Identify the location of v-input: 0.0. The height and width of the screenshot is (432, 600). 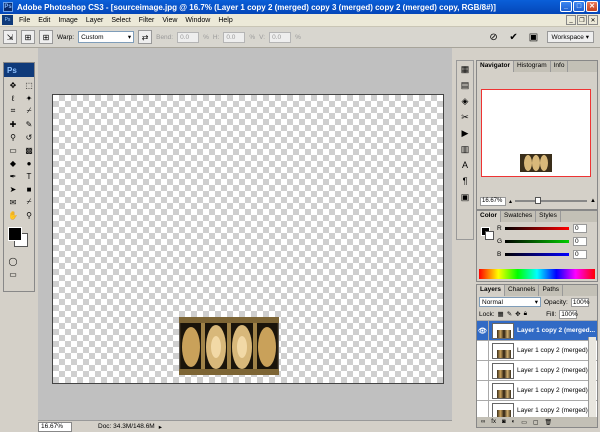
(280, 37).